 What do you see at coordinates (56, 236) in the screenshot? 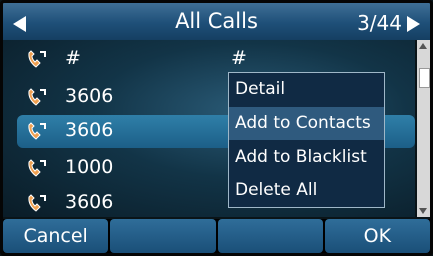
I see `cancel-softkey: Cancel` at bounding box center [56, 236].